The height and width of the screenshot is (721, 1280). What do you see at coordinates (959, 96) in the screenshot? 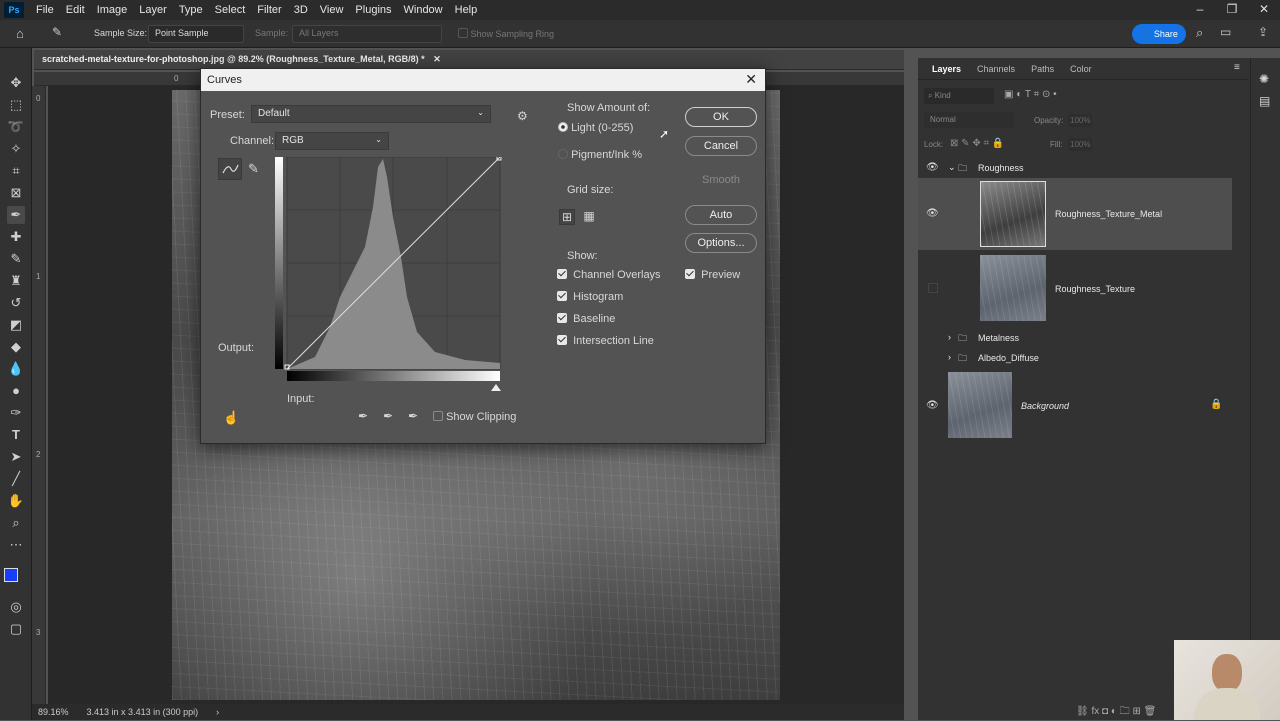
I see `filter-kind-select: ⌕ Kind` at bounding box center [959, 96].